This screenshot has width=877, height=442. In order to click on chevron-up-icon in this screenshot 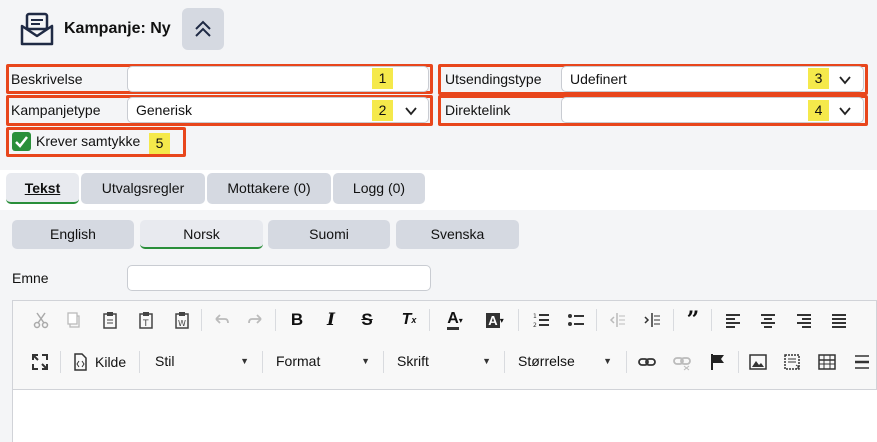, I will do `click(203, 28)`.